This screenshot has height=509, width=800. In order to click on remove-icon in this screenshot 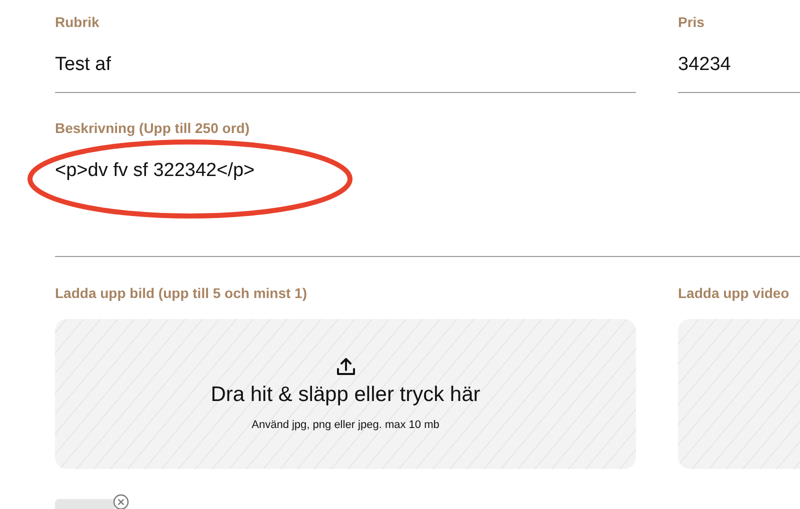, I will do `click(121, 501)`.